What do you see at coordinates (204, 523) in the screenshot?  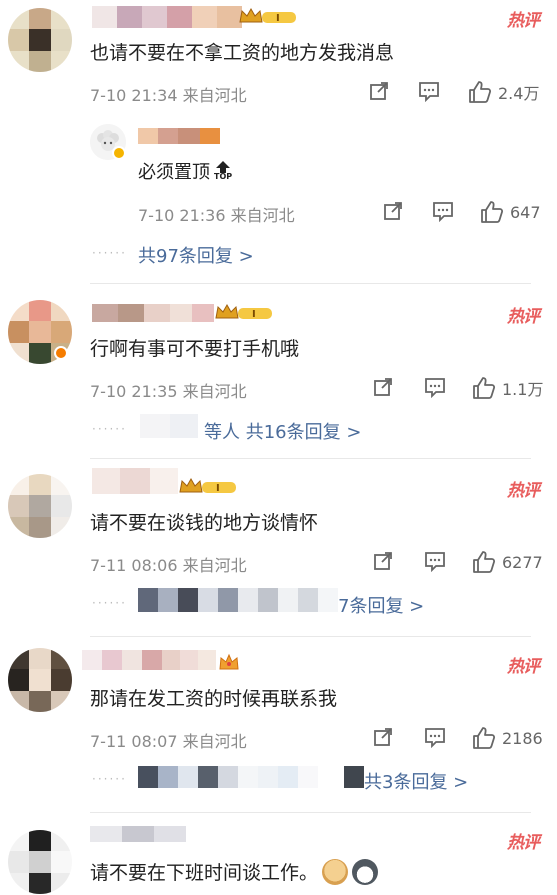 I see `comment-text: 请不要在谈钱的地方谈情怀` at bounding box center [204, 523].